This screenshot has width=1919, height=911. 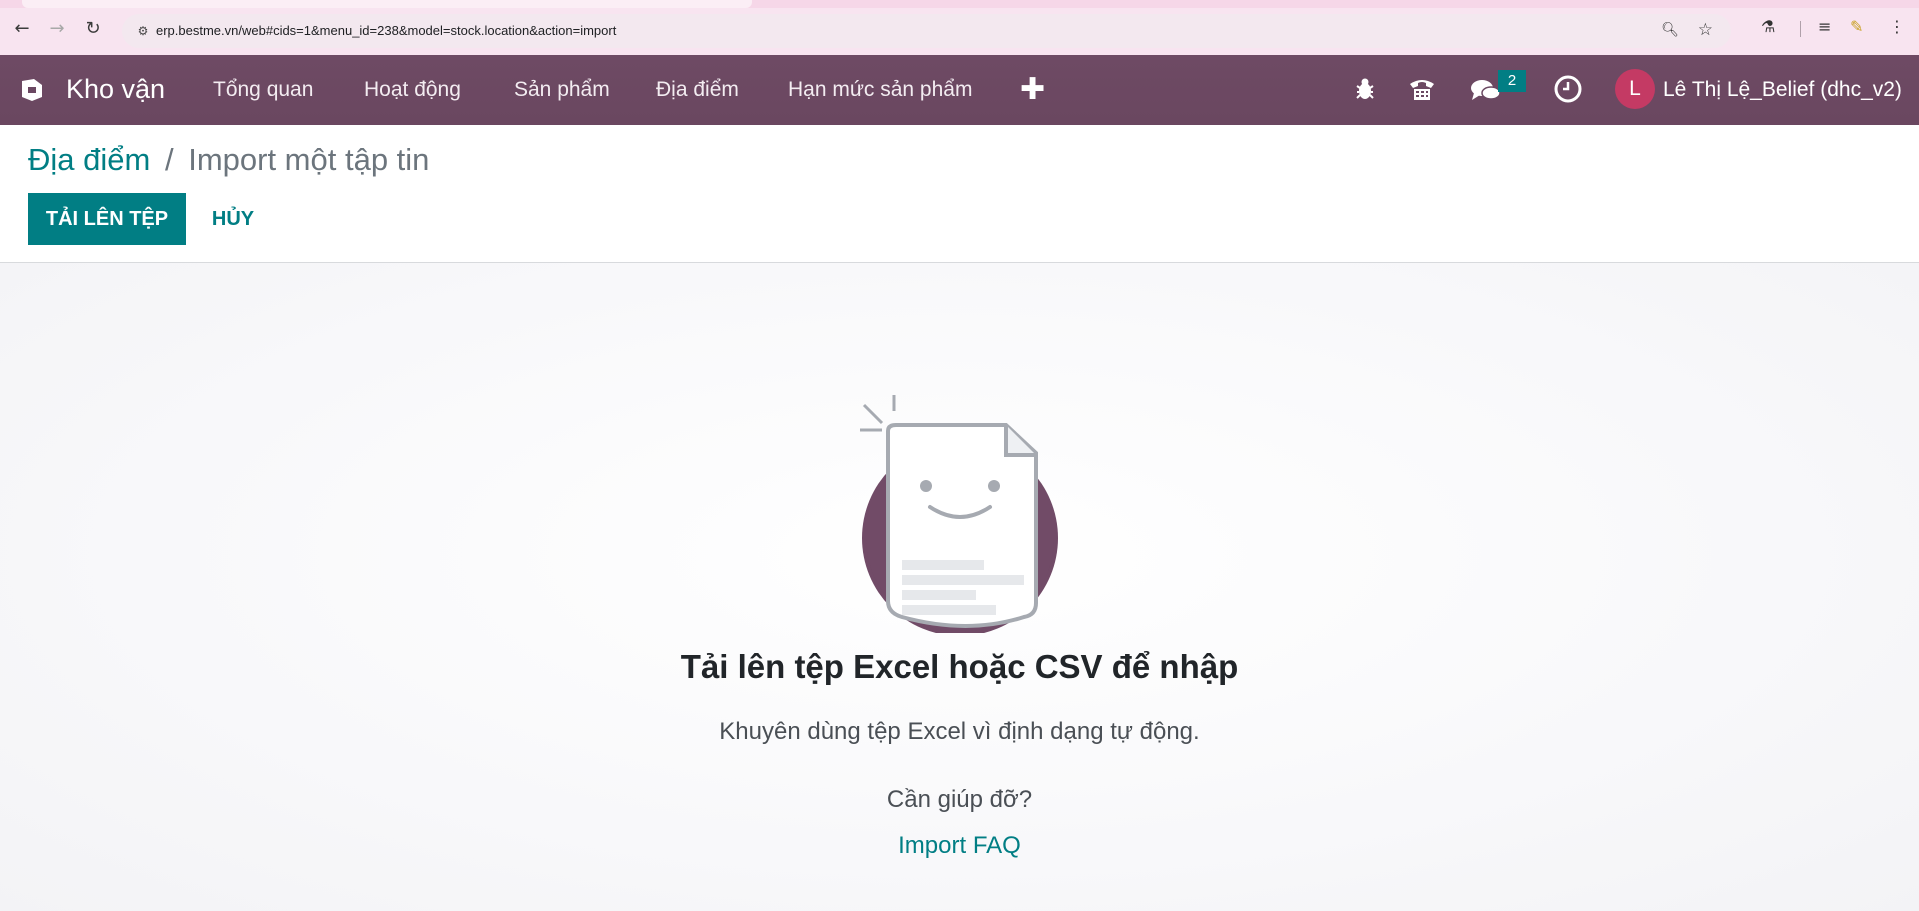 What do you see at coordinates (143, 31) in the screenshot?
I see `site-info-icon: ⚙` at bounding box center [143, 31].